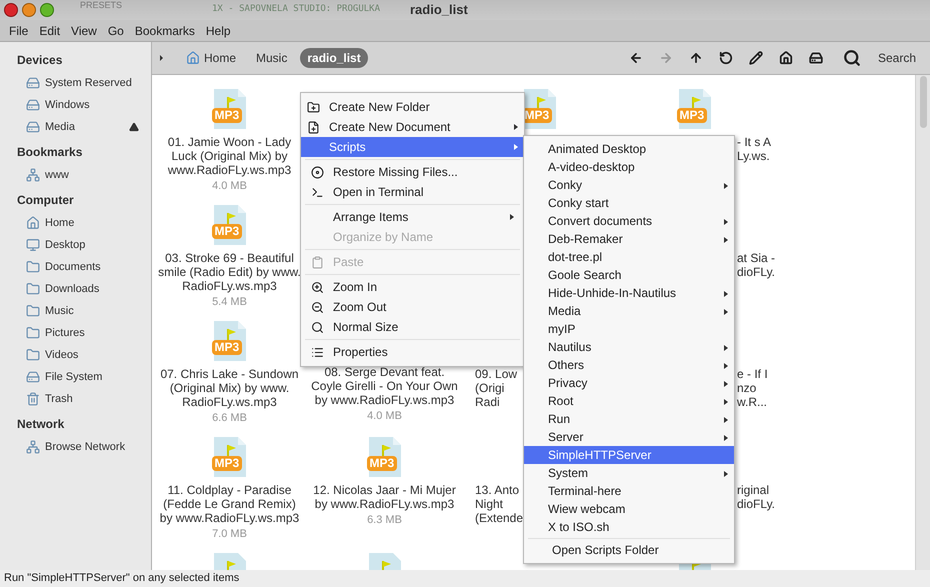 The height and width of the screenshot is (587, 930). What do you see at coordinates (725, 58) in the screenshot?
I see `reload-icon` at bounding box center [725, 58].